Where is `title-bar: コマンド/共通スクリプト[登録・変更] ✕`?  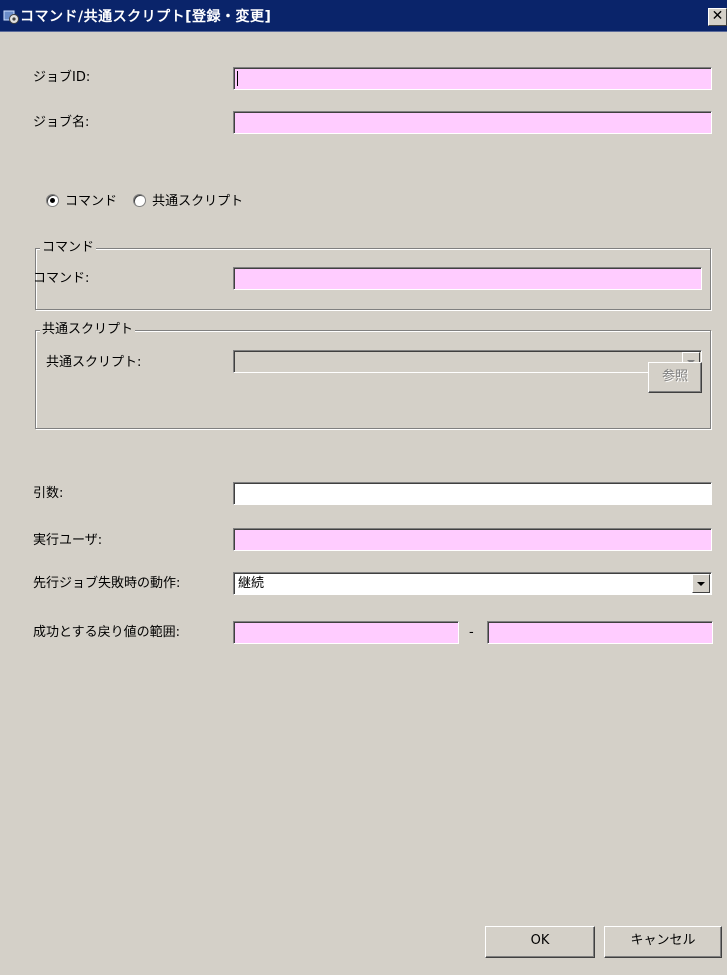 title-bar: コマンド/共通スクリプト[登録・変更] ✕ is located at coordinates (363, 16).